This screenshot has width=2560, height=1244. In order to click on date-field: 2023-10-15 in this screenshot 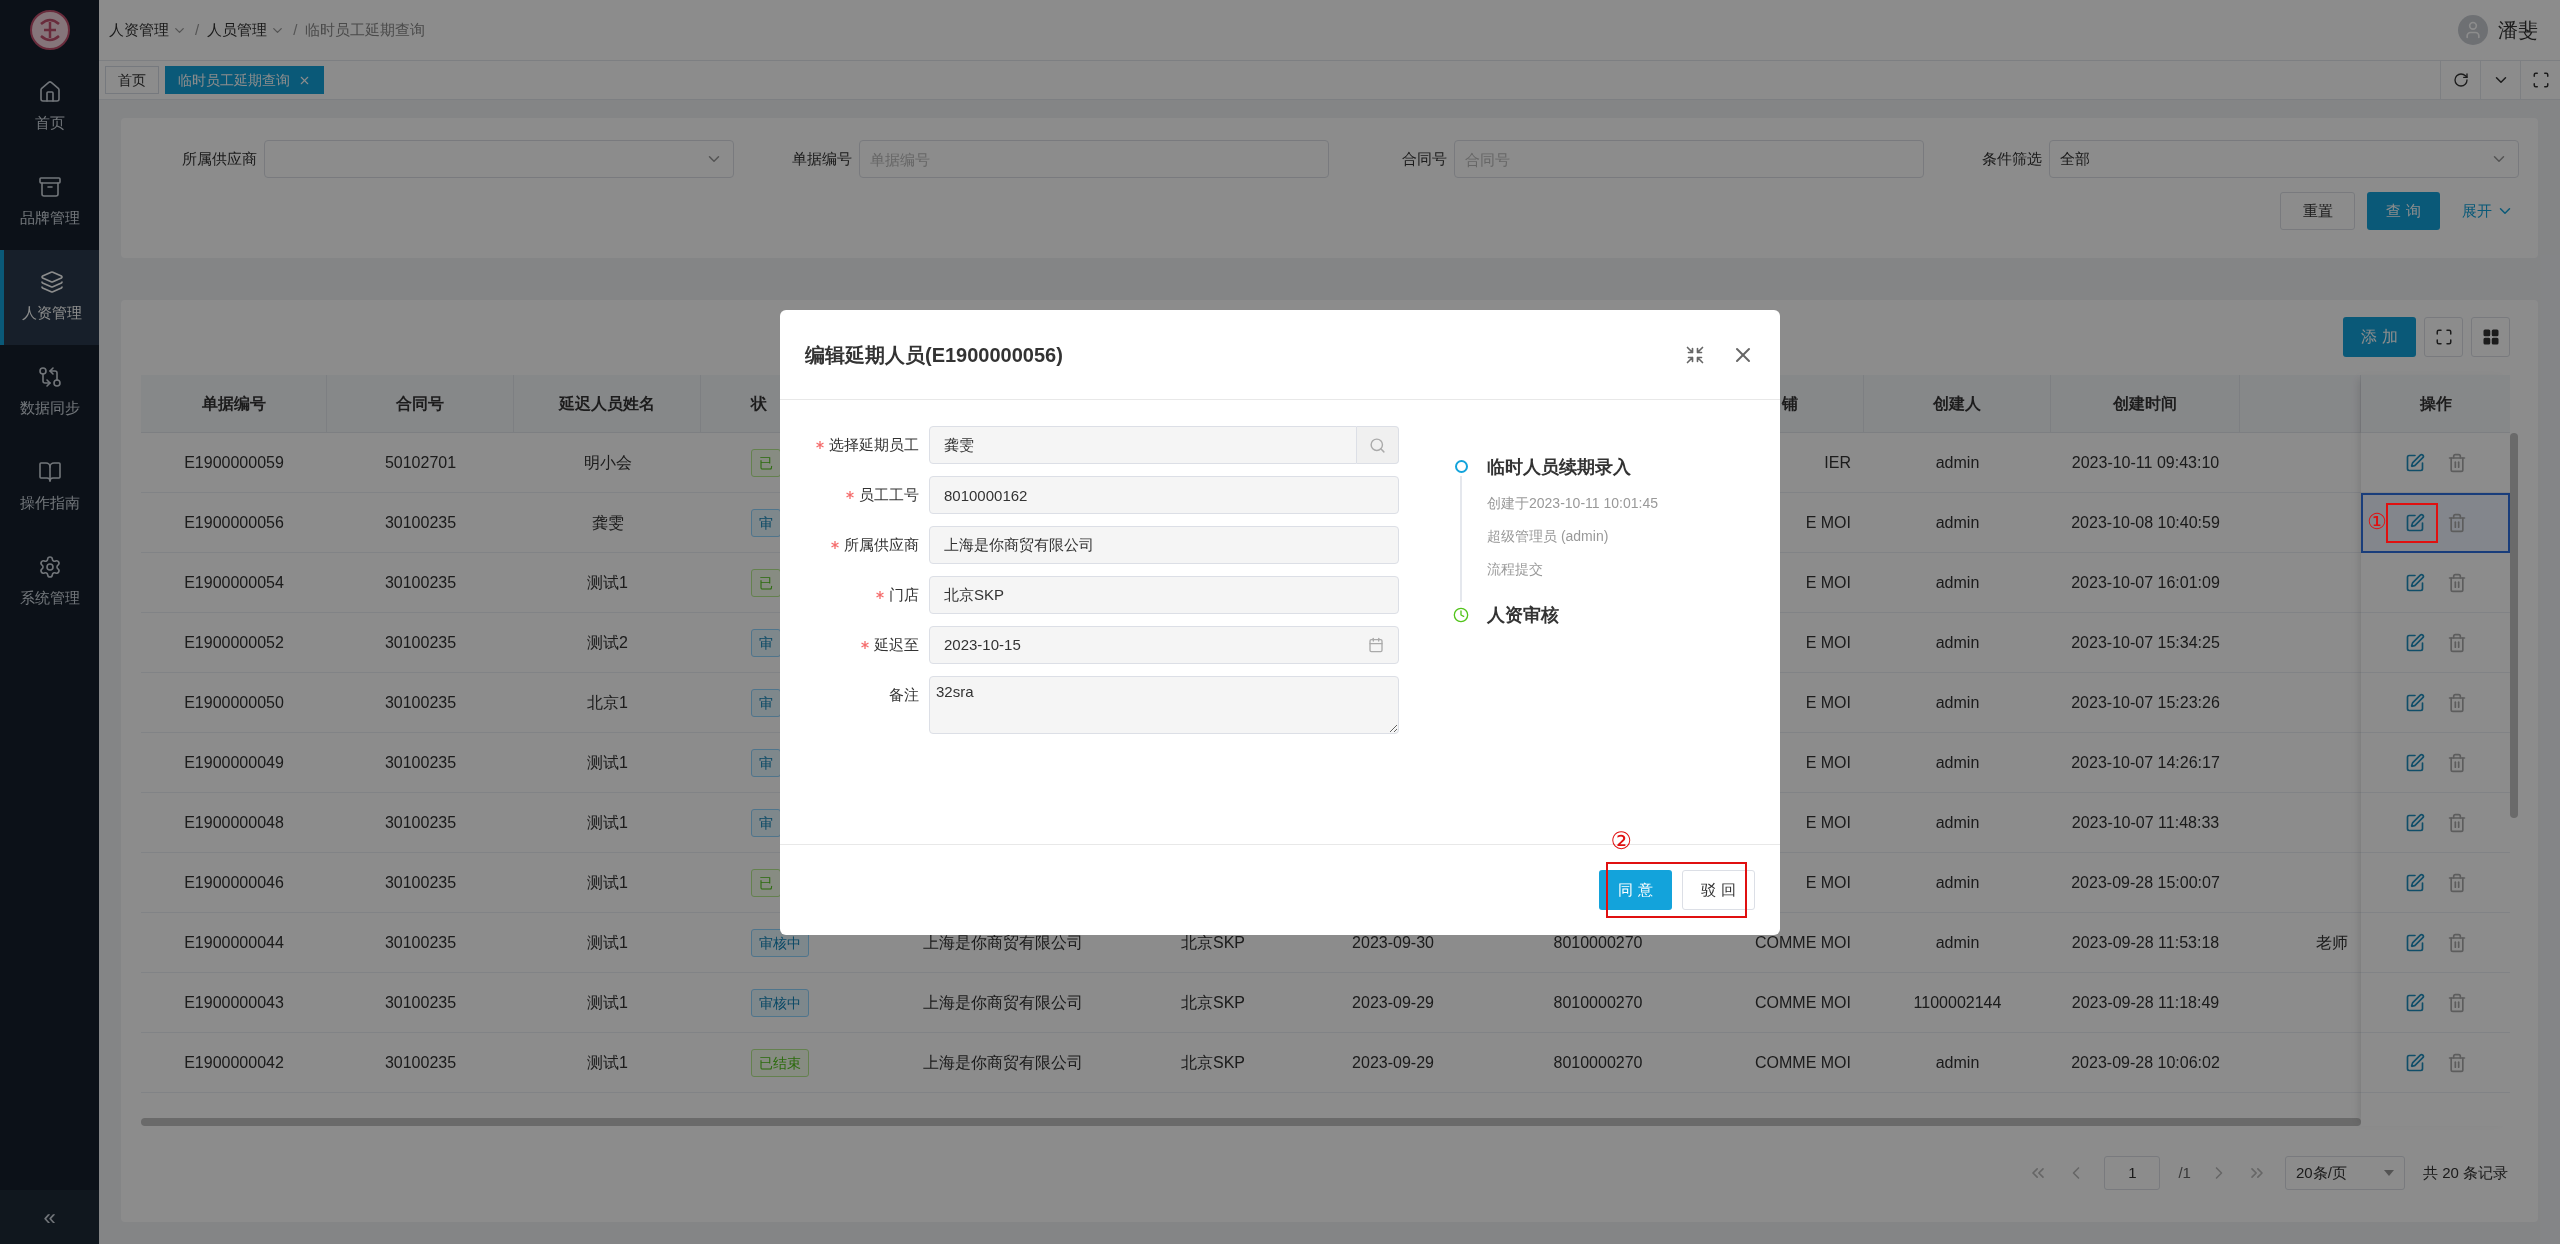, I will do `click(1164, 645)`.